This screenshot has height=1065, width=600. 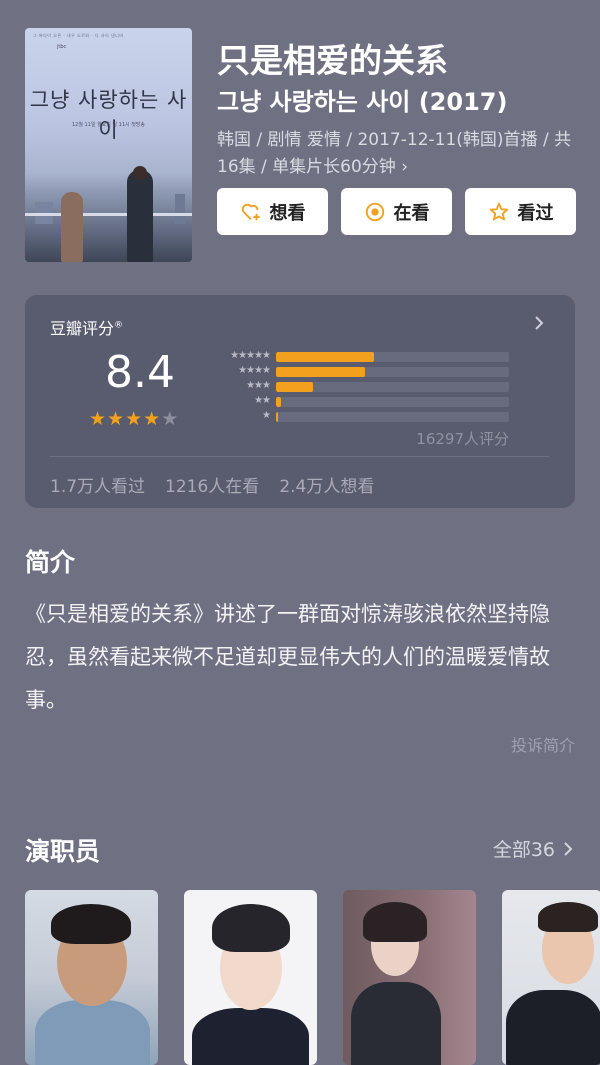 What do you see at coordinates (140, 372) in the screenshot?
I see `rating-score: 8.4` at bounding box center [140, 372].